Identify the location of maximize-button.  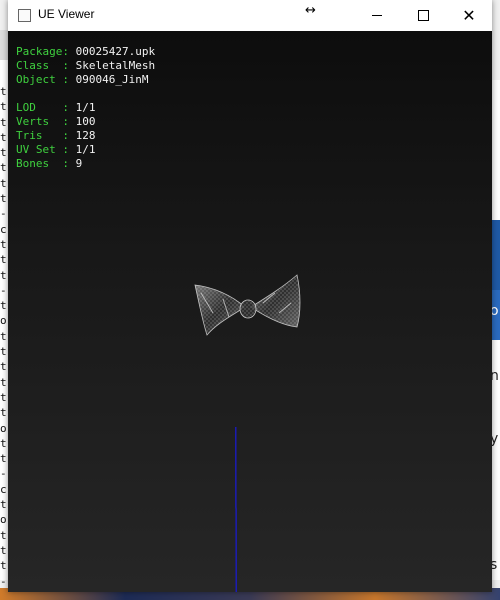
(423, 15).